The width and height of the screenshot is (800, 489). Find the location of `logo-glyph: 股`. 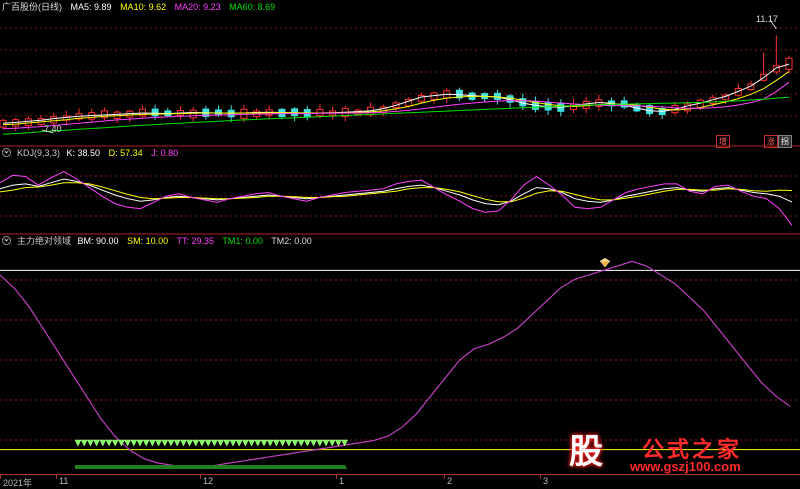

logo-glyph: 股 is located at coordinates (586, 452).